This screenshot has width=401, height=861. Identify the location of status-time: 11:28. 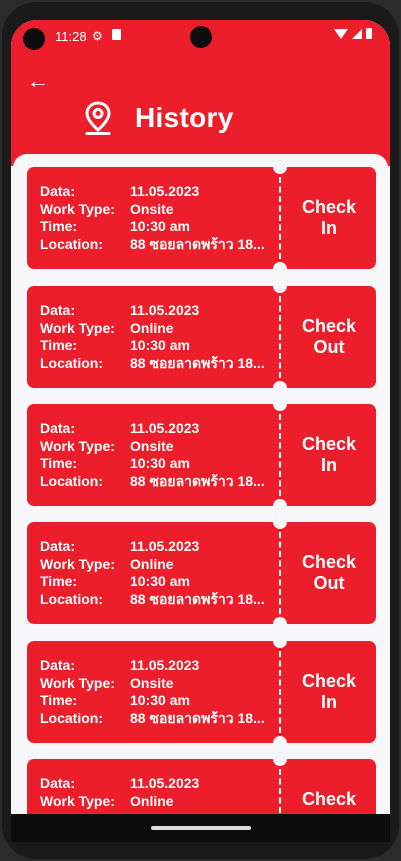
(71, 36).